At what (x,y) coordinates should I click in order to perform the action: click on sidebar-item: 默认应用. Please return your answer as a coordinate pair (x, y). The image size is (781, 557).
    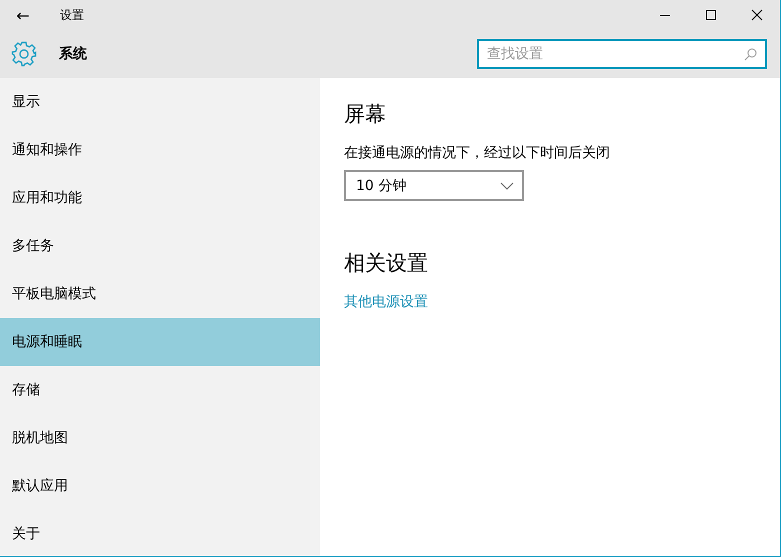
    Looking at the image, I should click on (160, 486).